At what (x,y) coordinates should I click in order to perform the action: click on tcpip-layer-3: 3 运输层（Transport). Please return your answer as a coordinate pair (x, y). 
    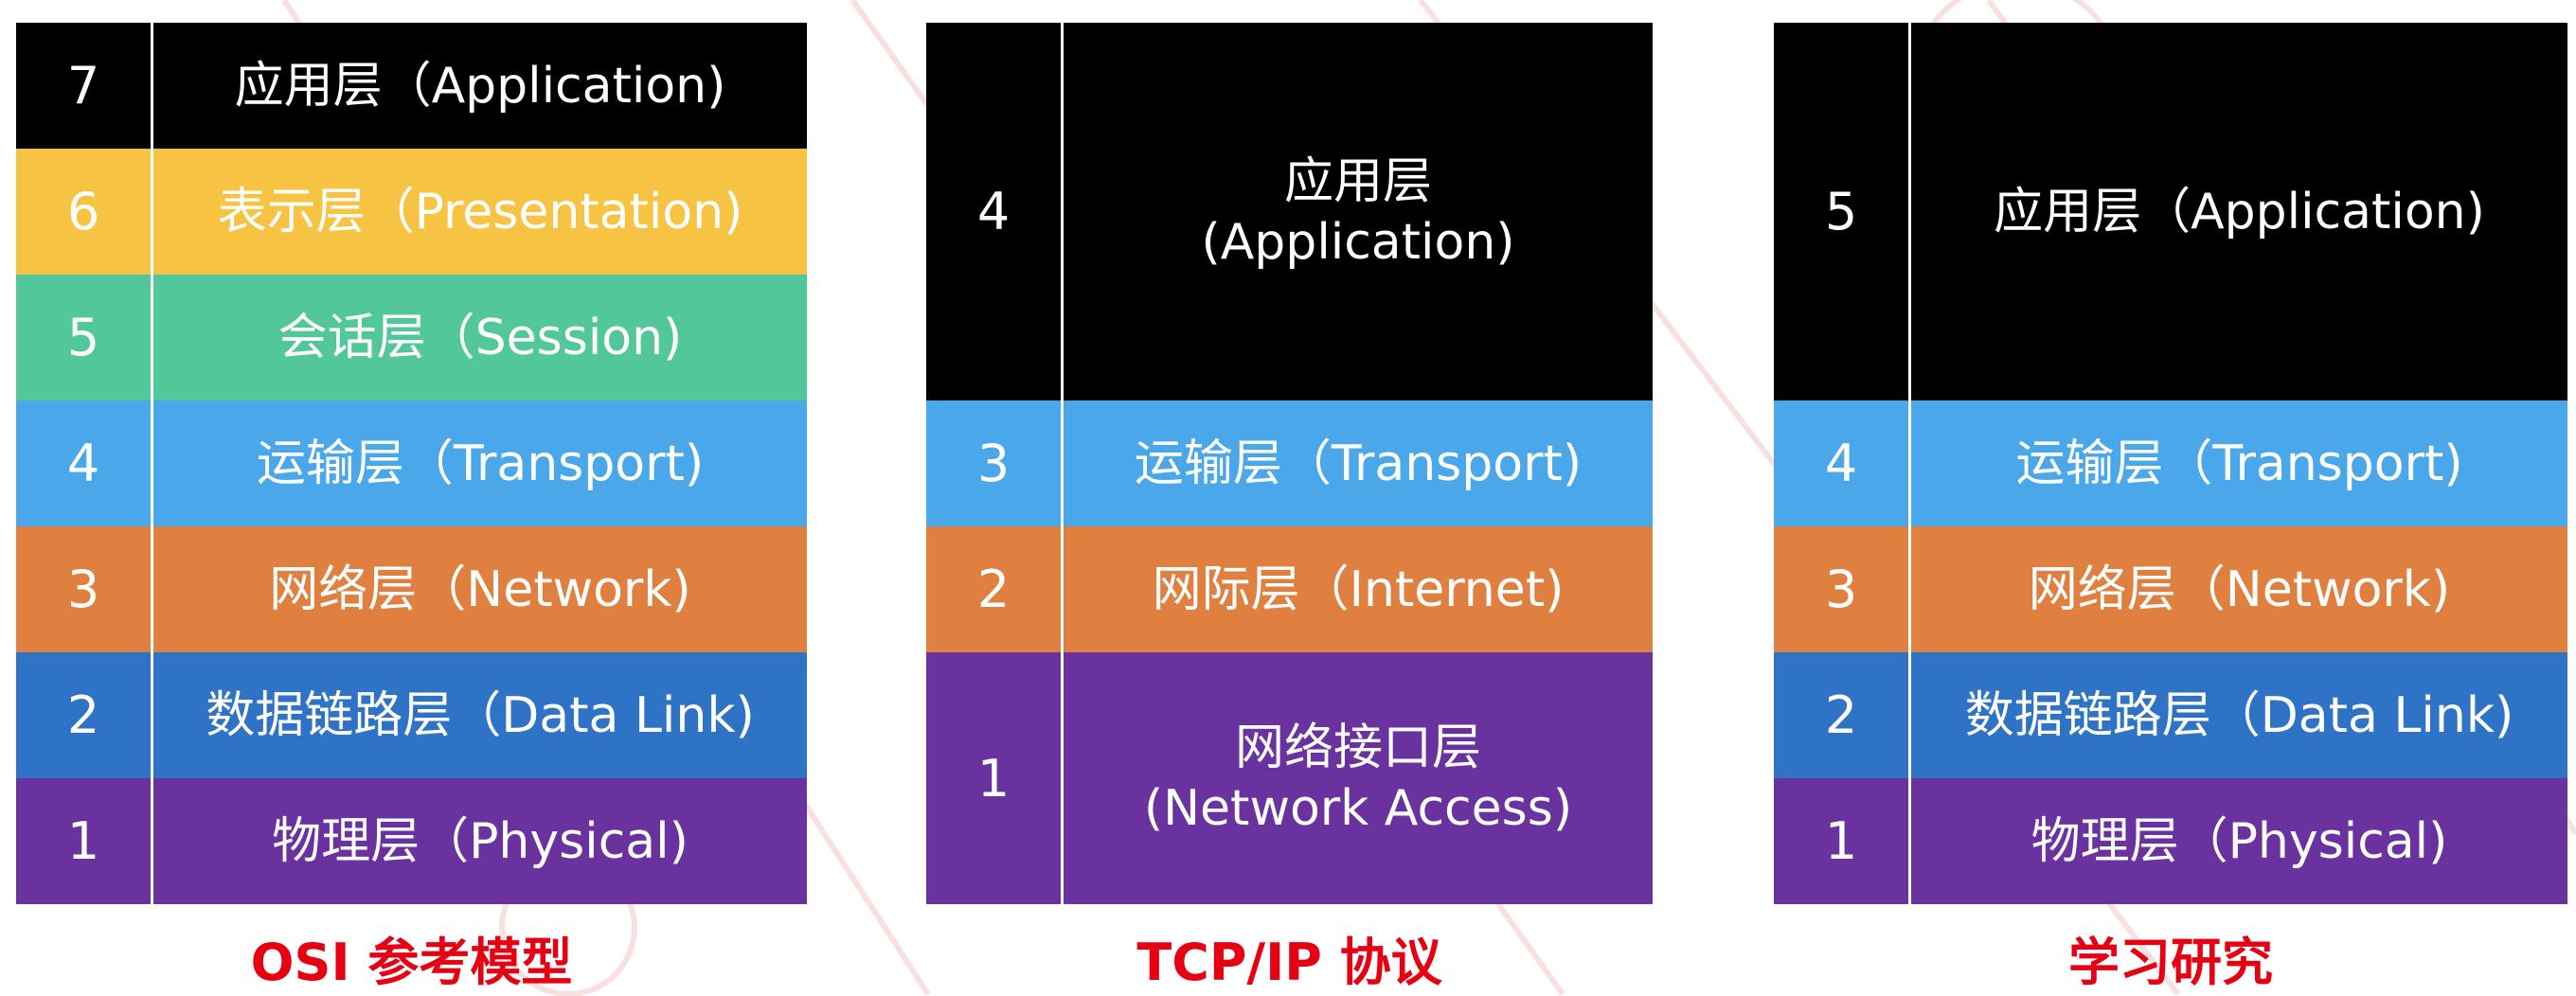
    Looking at the image, I should click on (1289, 463).